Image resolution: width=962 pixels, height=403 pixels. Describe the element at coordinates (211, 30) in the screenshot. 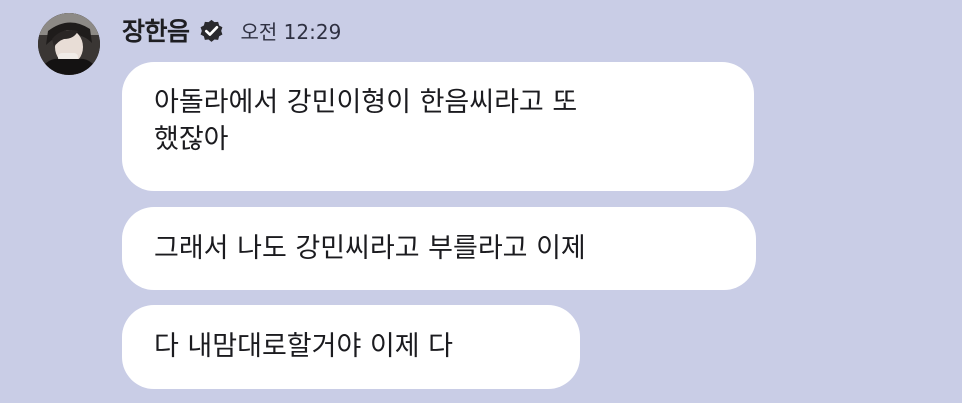

I see `verified-badge-icon` at that location.